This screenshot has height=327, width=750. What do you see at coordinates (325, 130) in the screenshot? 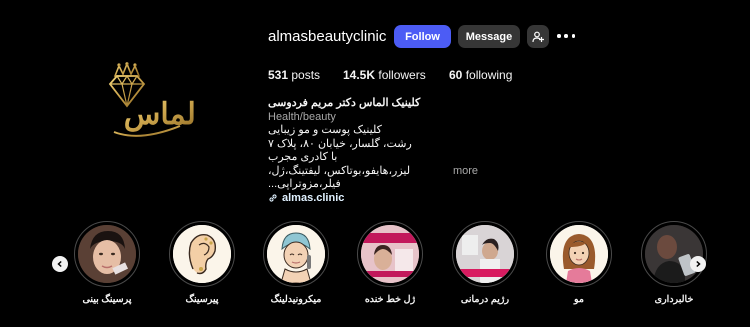
I see `bio-line: کلینیک پوست و مو زیبایی` at bounding box center [325, 130].